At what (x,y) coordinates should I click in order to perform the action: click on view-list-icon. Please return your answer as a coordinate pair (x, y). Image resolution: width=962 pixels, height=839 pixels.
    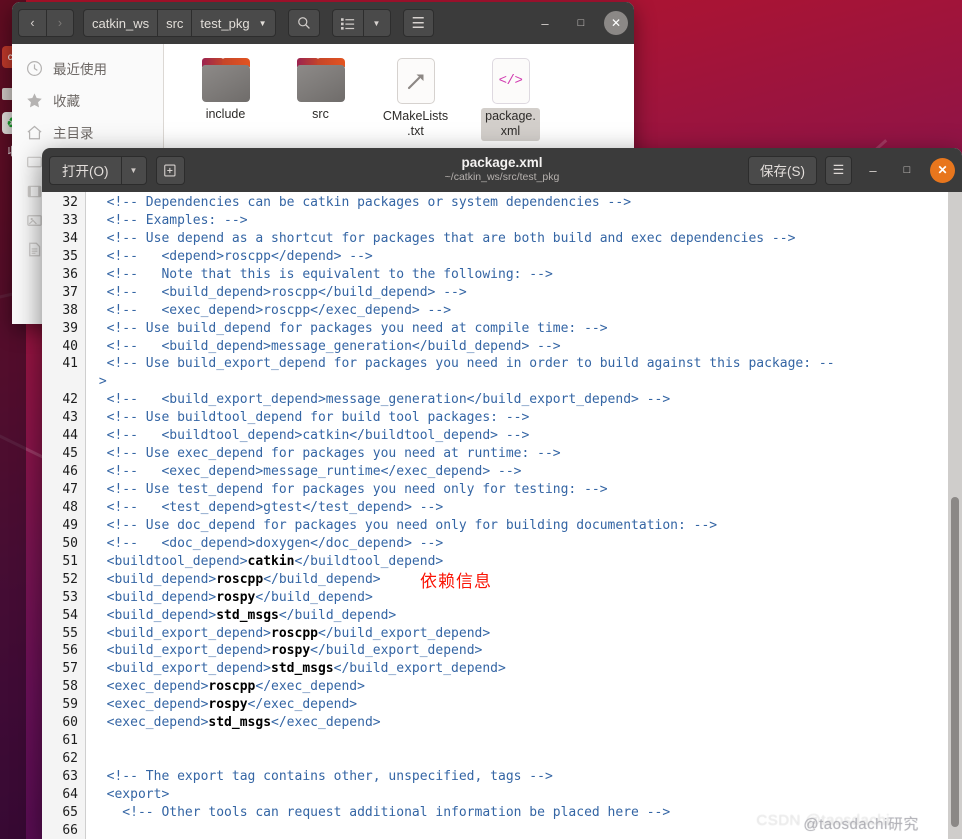
    Looking at the image, I should click on (347, 23).